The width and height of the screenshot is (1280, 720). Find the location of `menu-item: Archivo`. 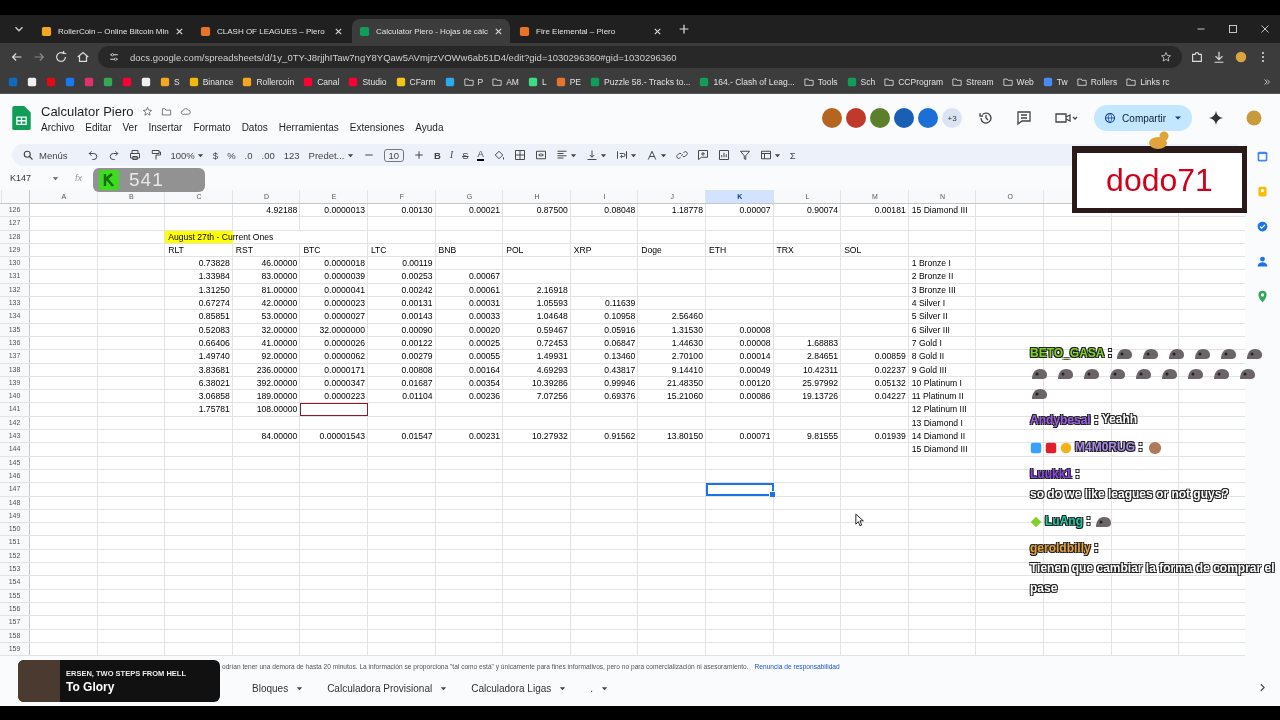

menu-item: Archivo is located at coordinates (58, 127).